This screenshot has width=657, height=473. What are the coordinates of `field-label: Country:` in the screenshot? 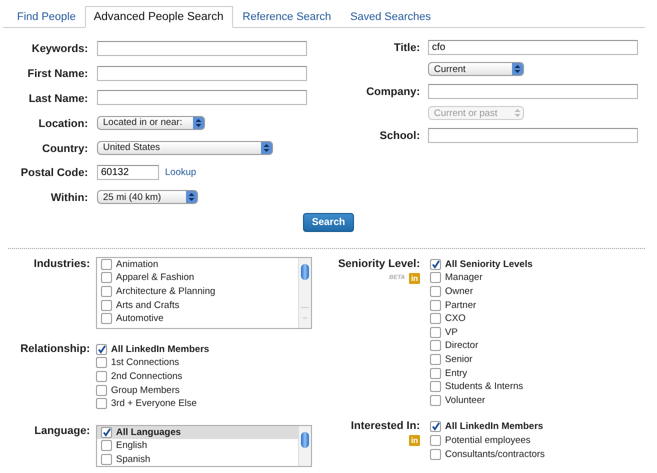 It's located at (65, 148).